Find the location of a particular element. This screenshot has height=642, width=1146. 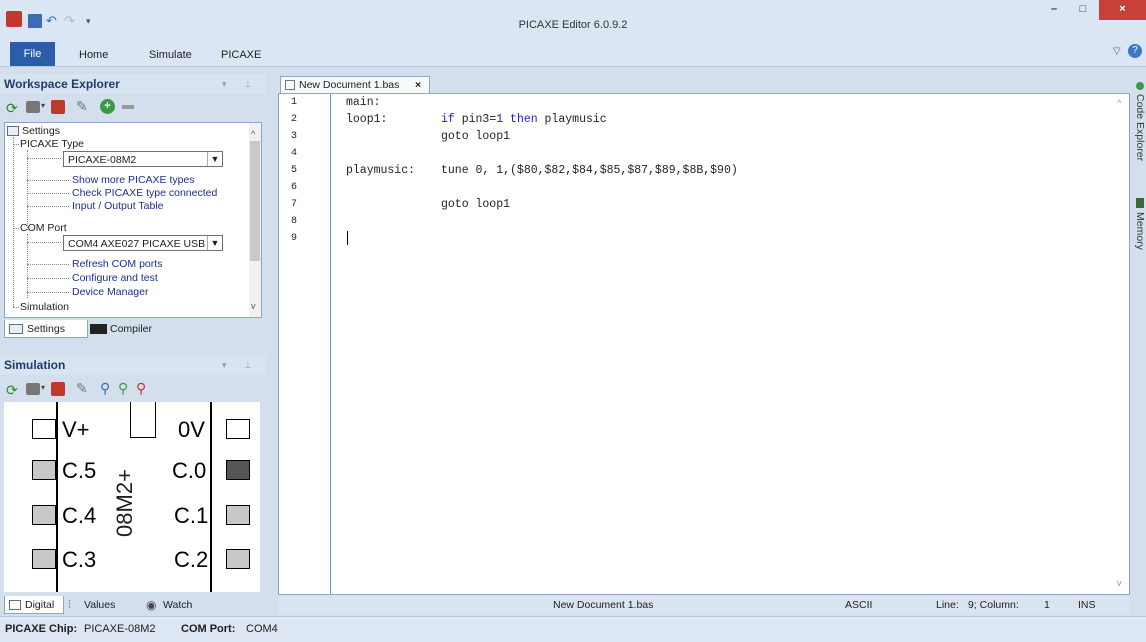

tab-file: File is located at coordinates (32, 54).